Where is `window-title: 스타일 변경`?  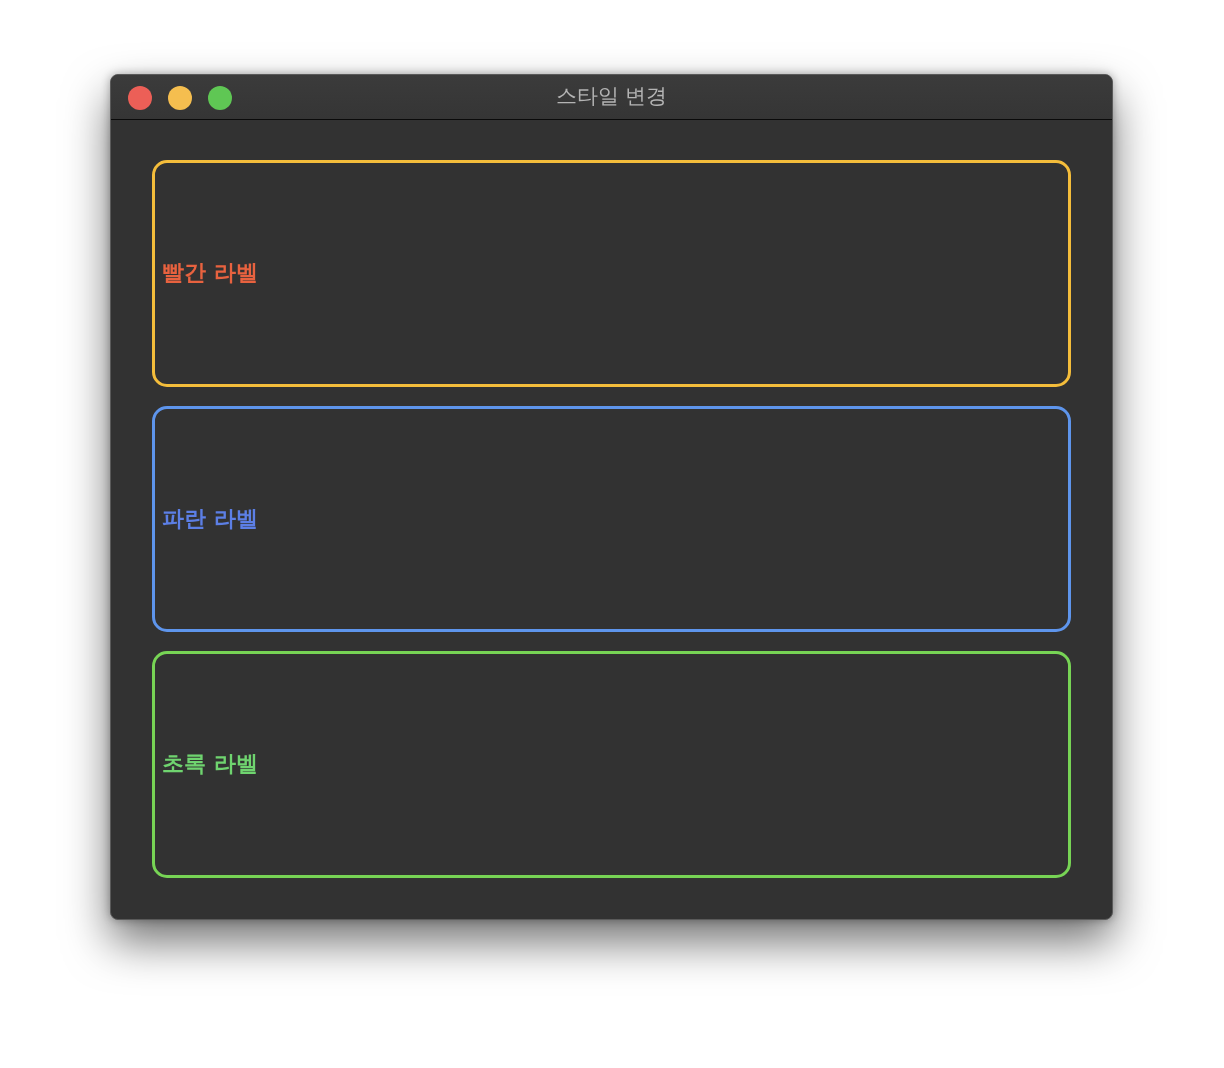 window-title: 스타일 변경 is located at coordinates (611, 97).